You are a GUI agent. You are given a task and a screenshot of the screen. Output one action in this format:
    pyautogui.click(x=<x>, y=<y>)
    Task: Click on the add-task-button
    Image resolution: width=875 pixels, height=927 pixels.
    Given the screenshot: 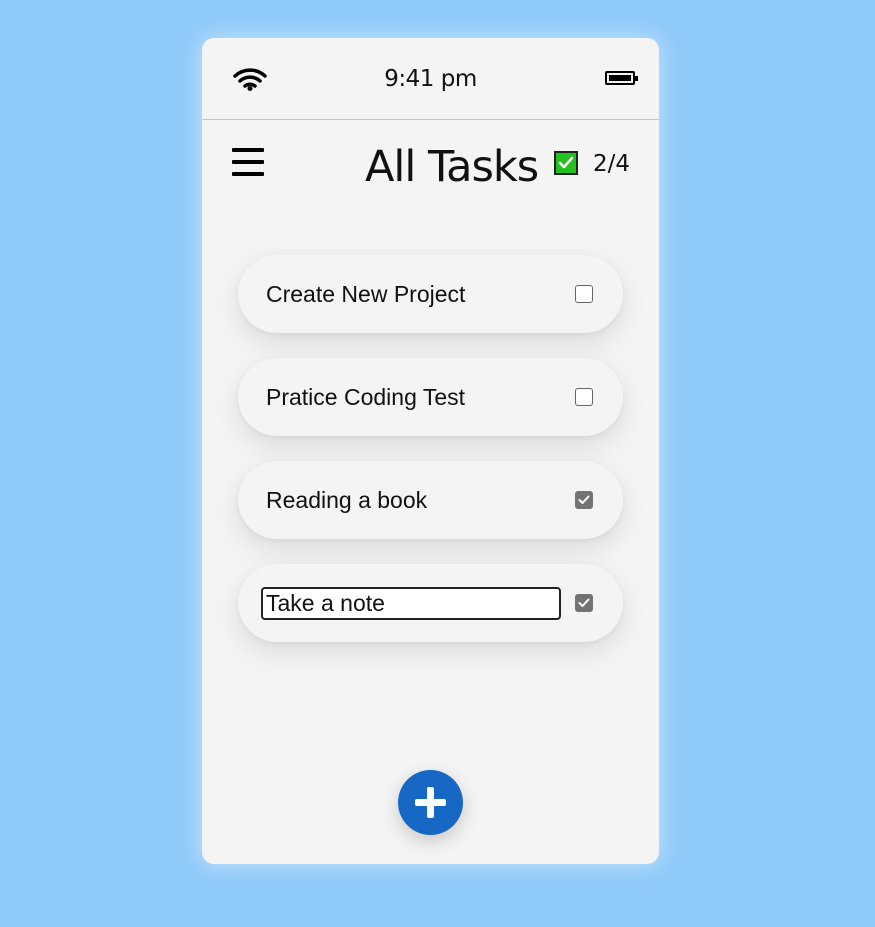 What is the action you would take?
    pyautogui.click(x=430, y=802)
    